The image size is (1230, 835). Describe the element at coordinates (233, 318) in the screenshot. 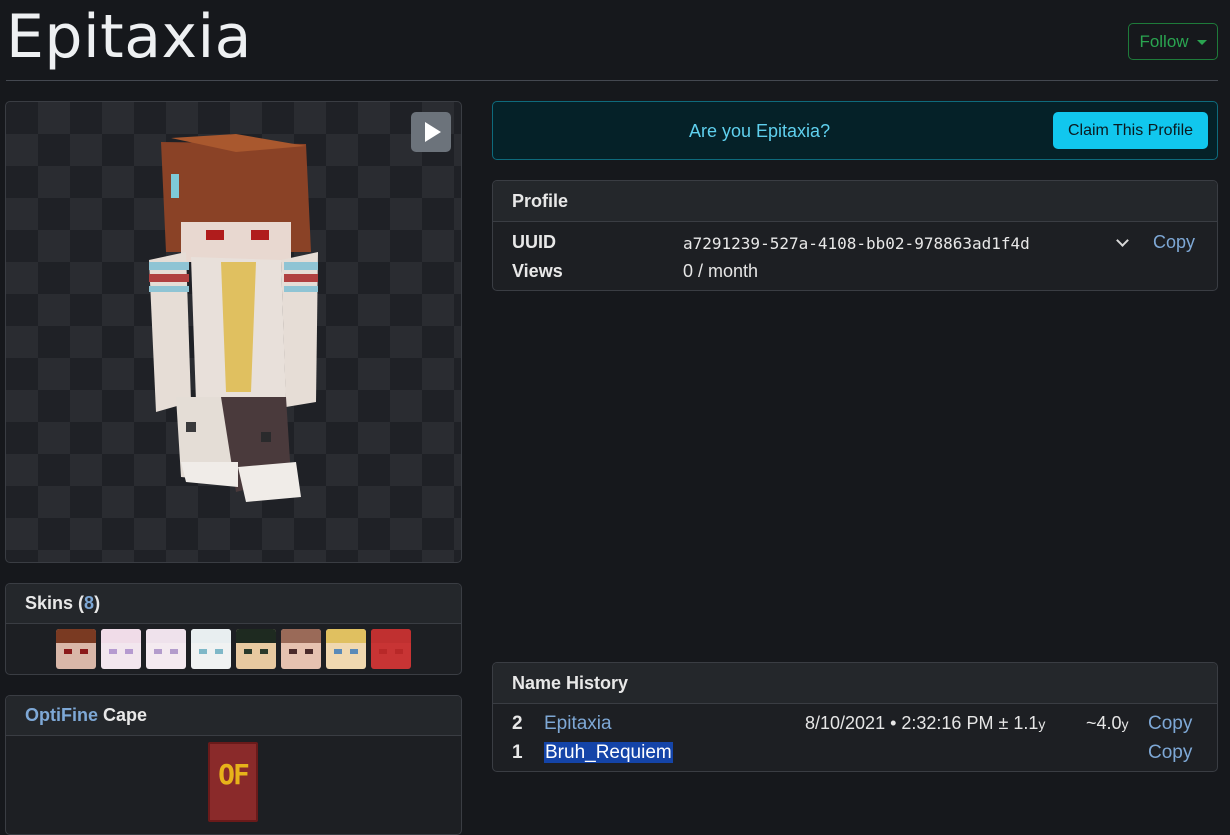

I see `skin-render` at that location.